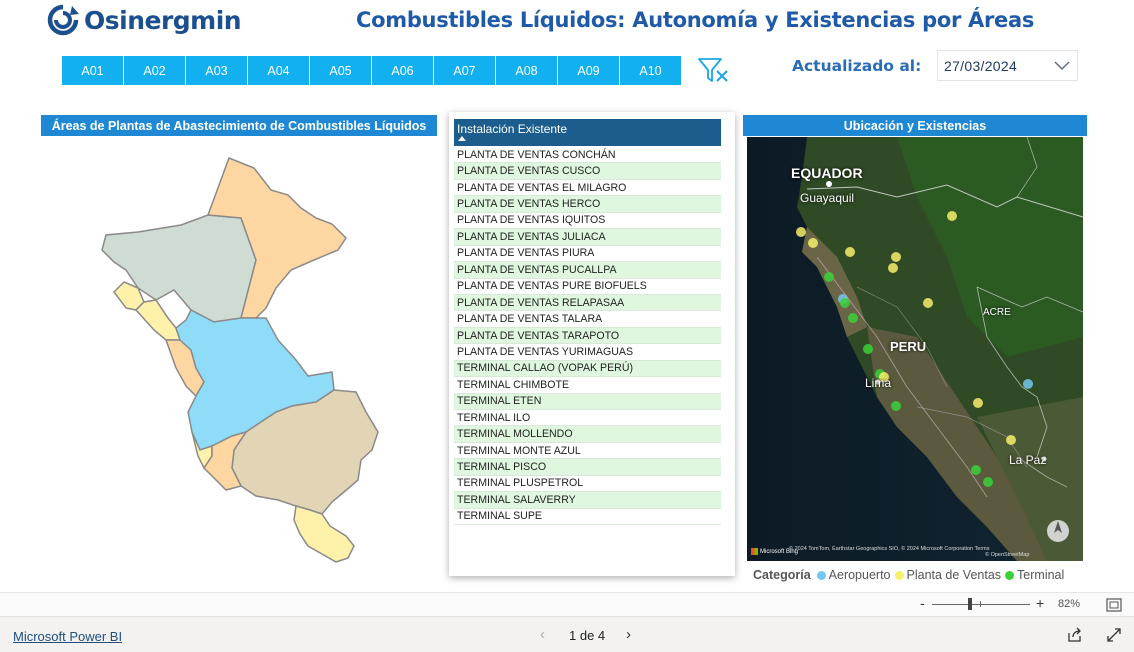 The height and width of the screenshot is (652, 1134). Describe the element at coordinates (567, 634) in the screenshot. I see `powerbi-footer: Microsoft Power BI ‹ 1 de 4 ›` at that location.